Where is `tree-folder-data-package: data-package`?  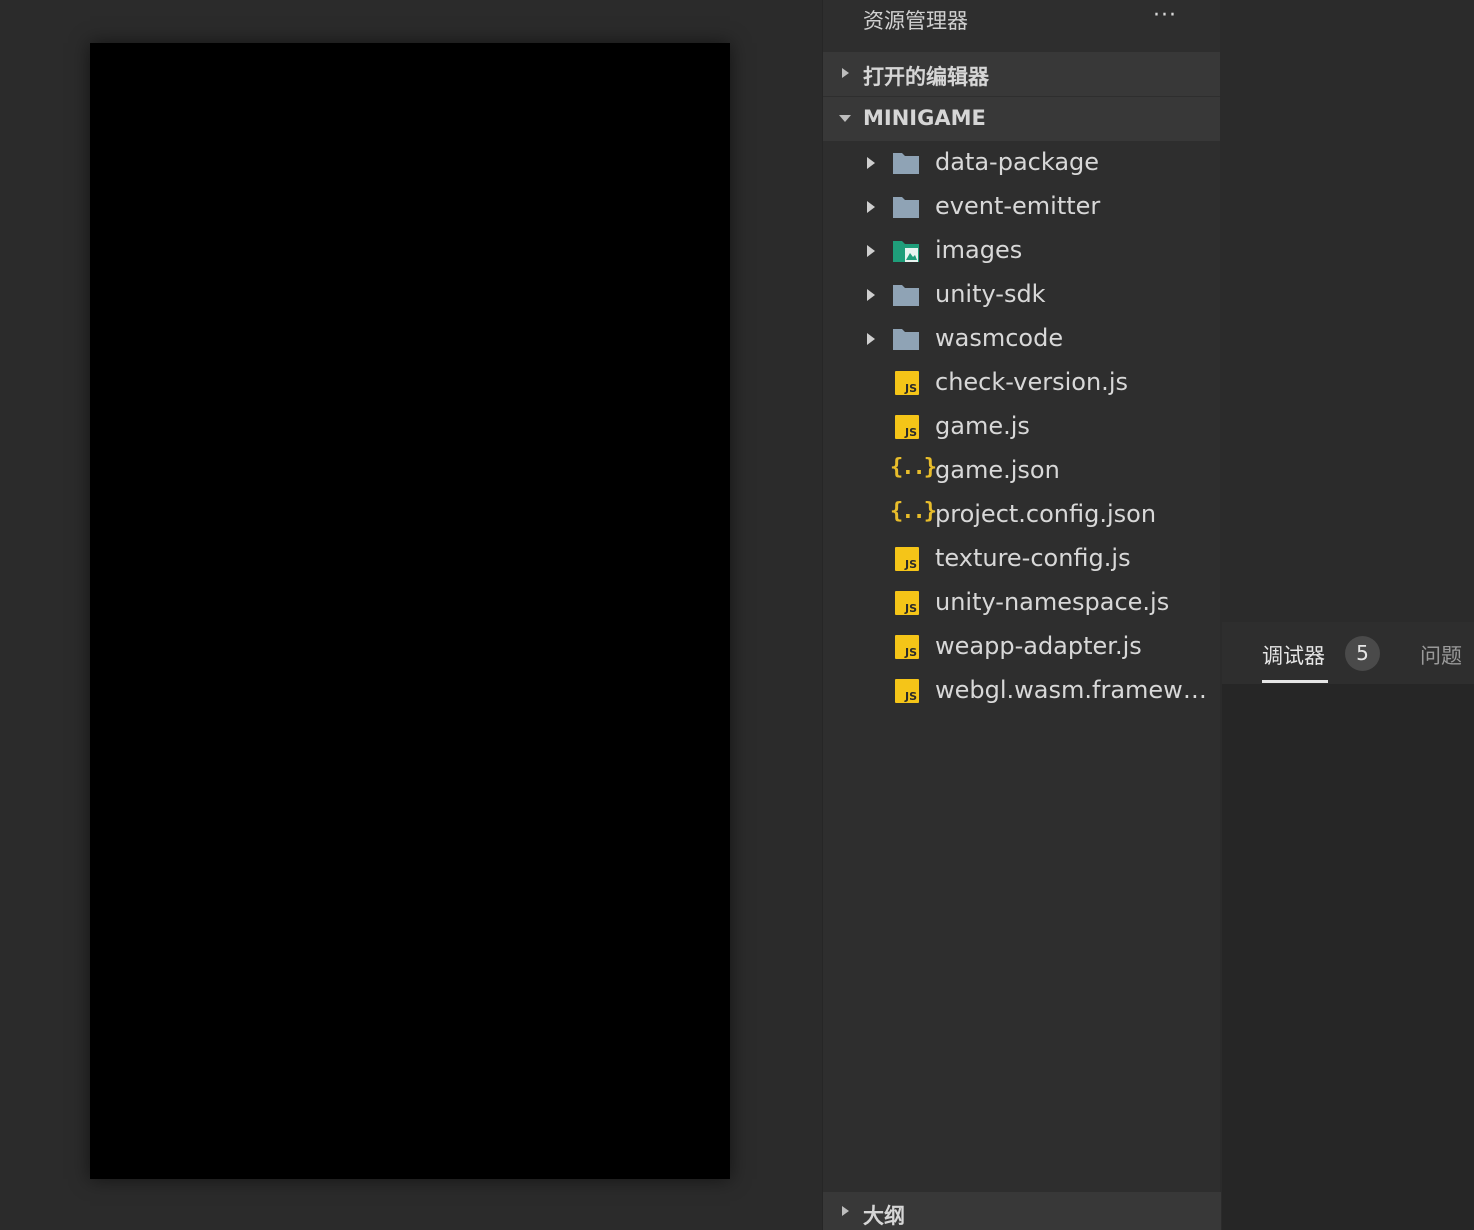 tree-folder-data-package: data-package is located at coordinates (1022, 163).